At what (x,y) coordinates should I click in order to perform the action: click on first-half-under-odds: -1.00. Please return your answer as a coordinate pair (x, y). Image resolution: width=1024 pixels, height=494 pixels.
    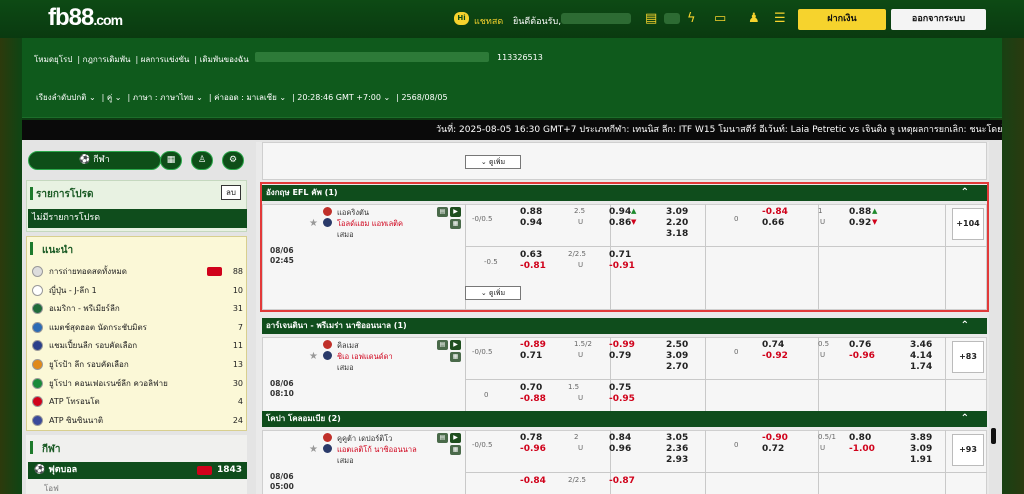
    Looking at the image, I should click on (862, 449).